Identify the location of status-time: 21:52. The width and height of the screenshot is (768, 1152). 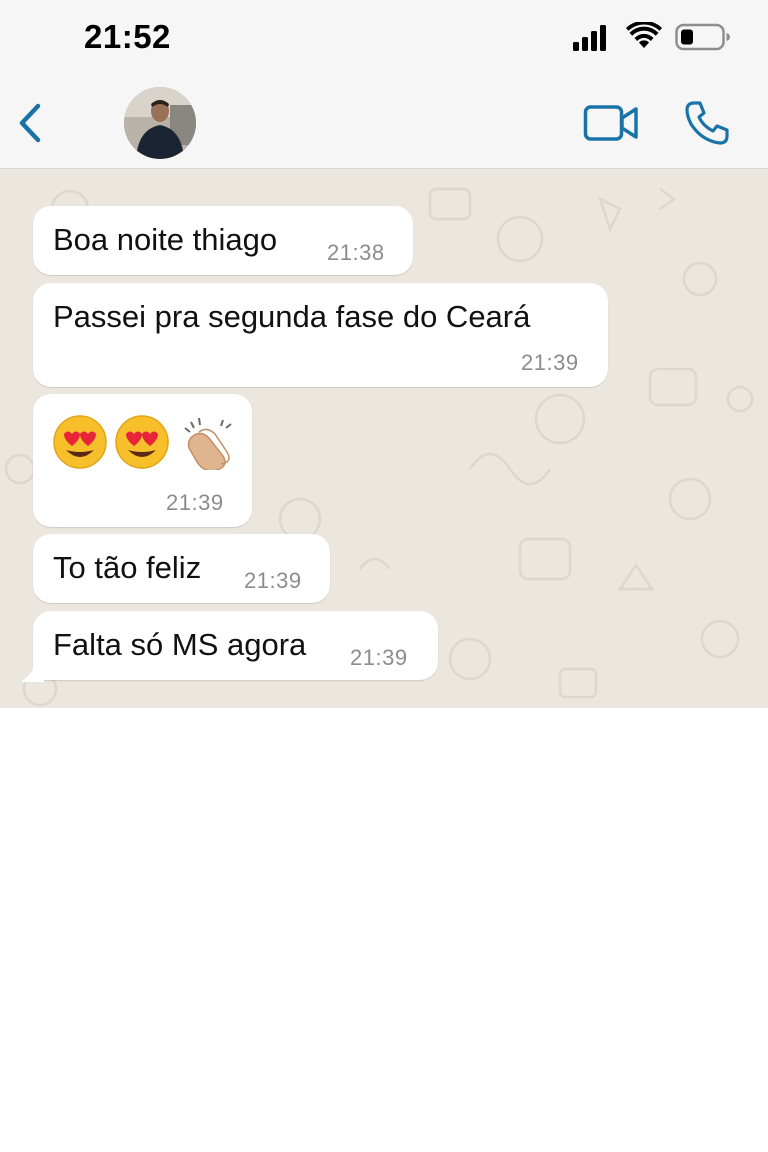
(127, 36).